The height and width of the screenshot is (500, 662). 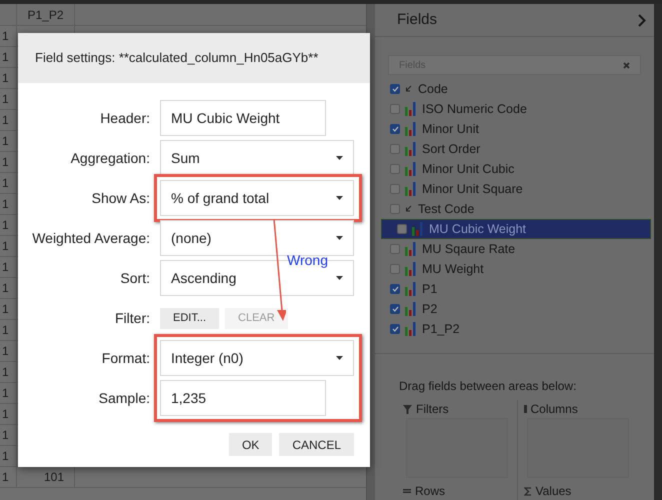 I want to click on field-item: Test Code, so click(x=514, y=209).